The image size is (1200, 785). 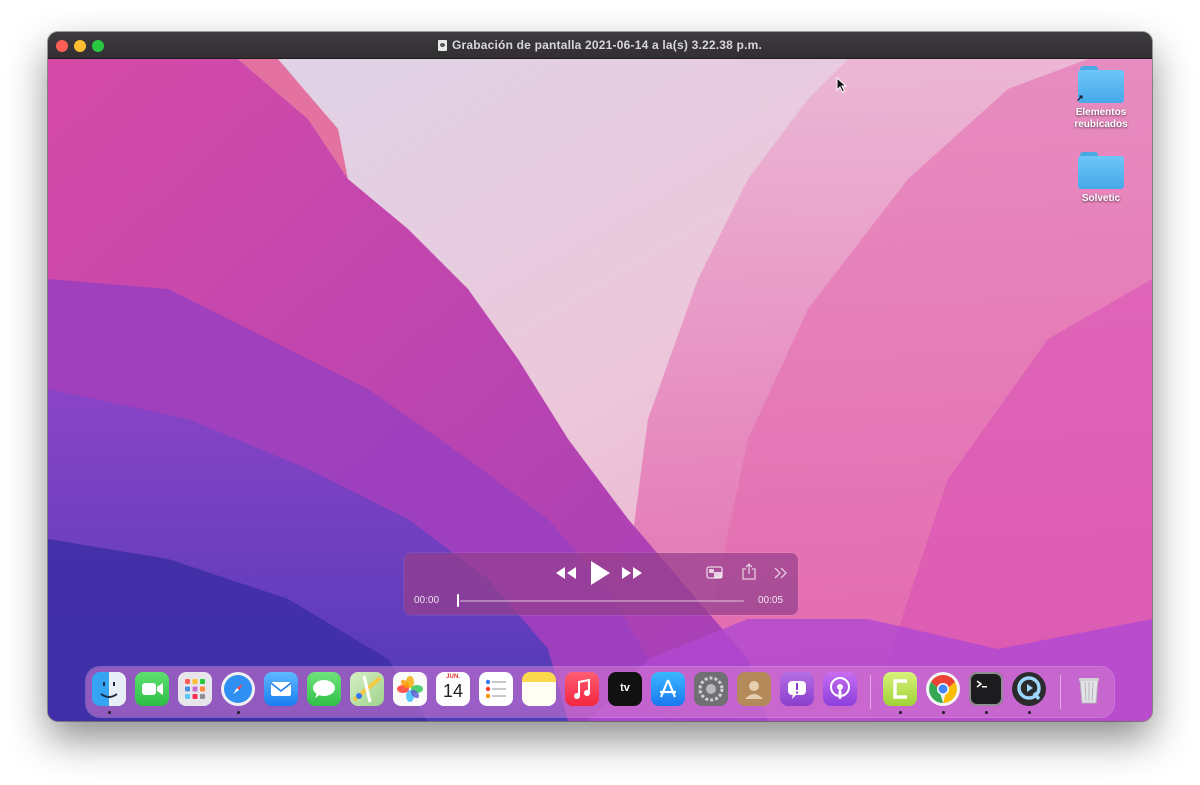 I want to click on maps-icon, so click(x=367, y=689).